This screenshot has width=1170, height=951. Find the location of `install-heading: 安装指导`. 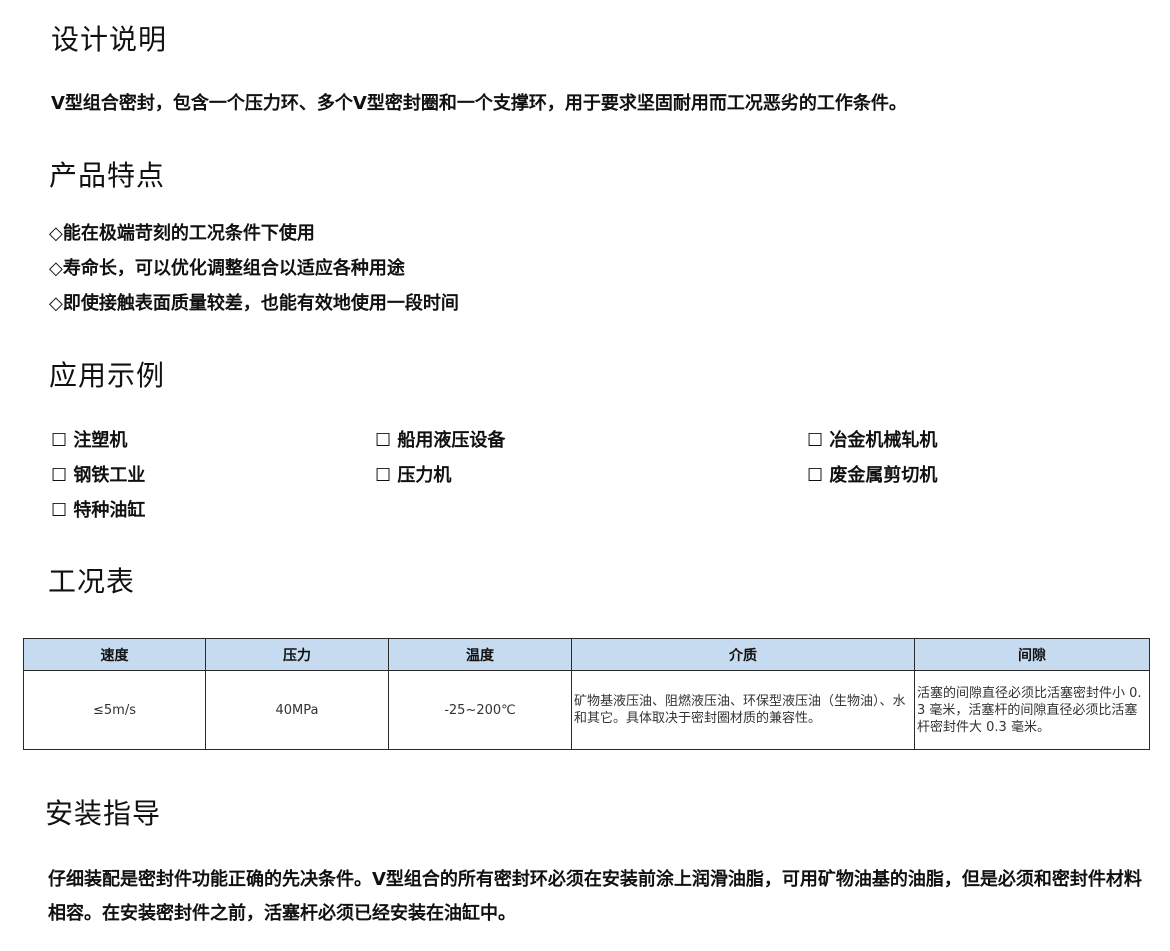

install-heading: 安装指导 is located at coordinates (103, 813).